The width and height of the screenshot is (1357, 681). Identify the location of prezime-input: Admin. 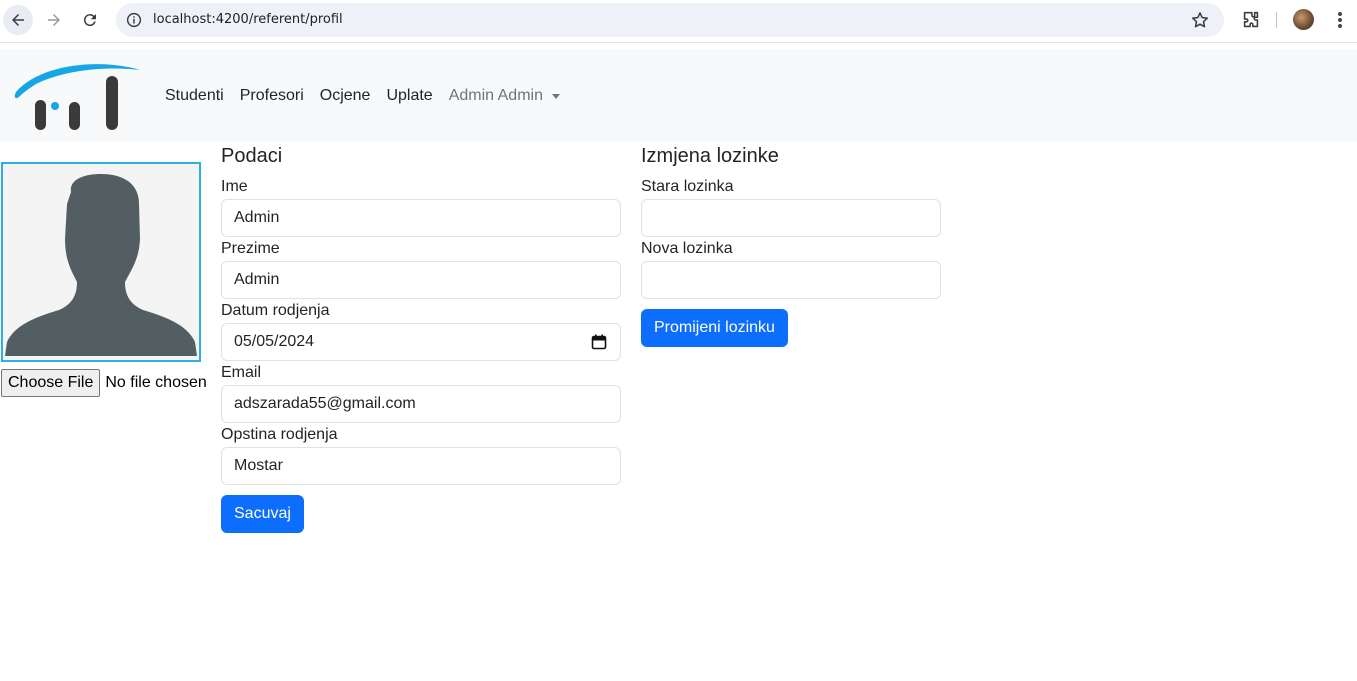
(421, 280).